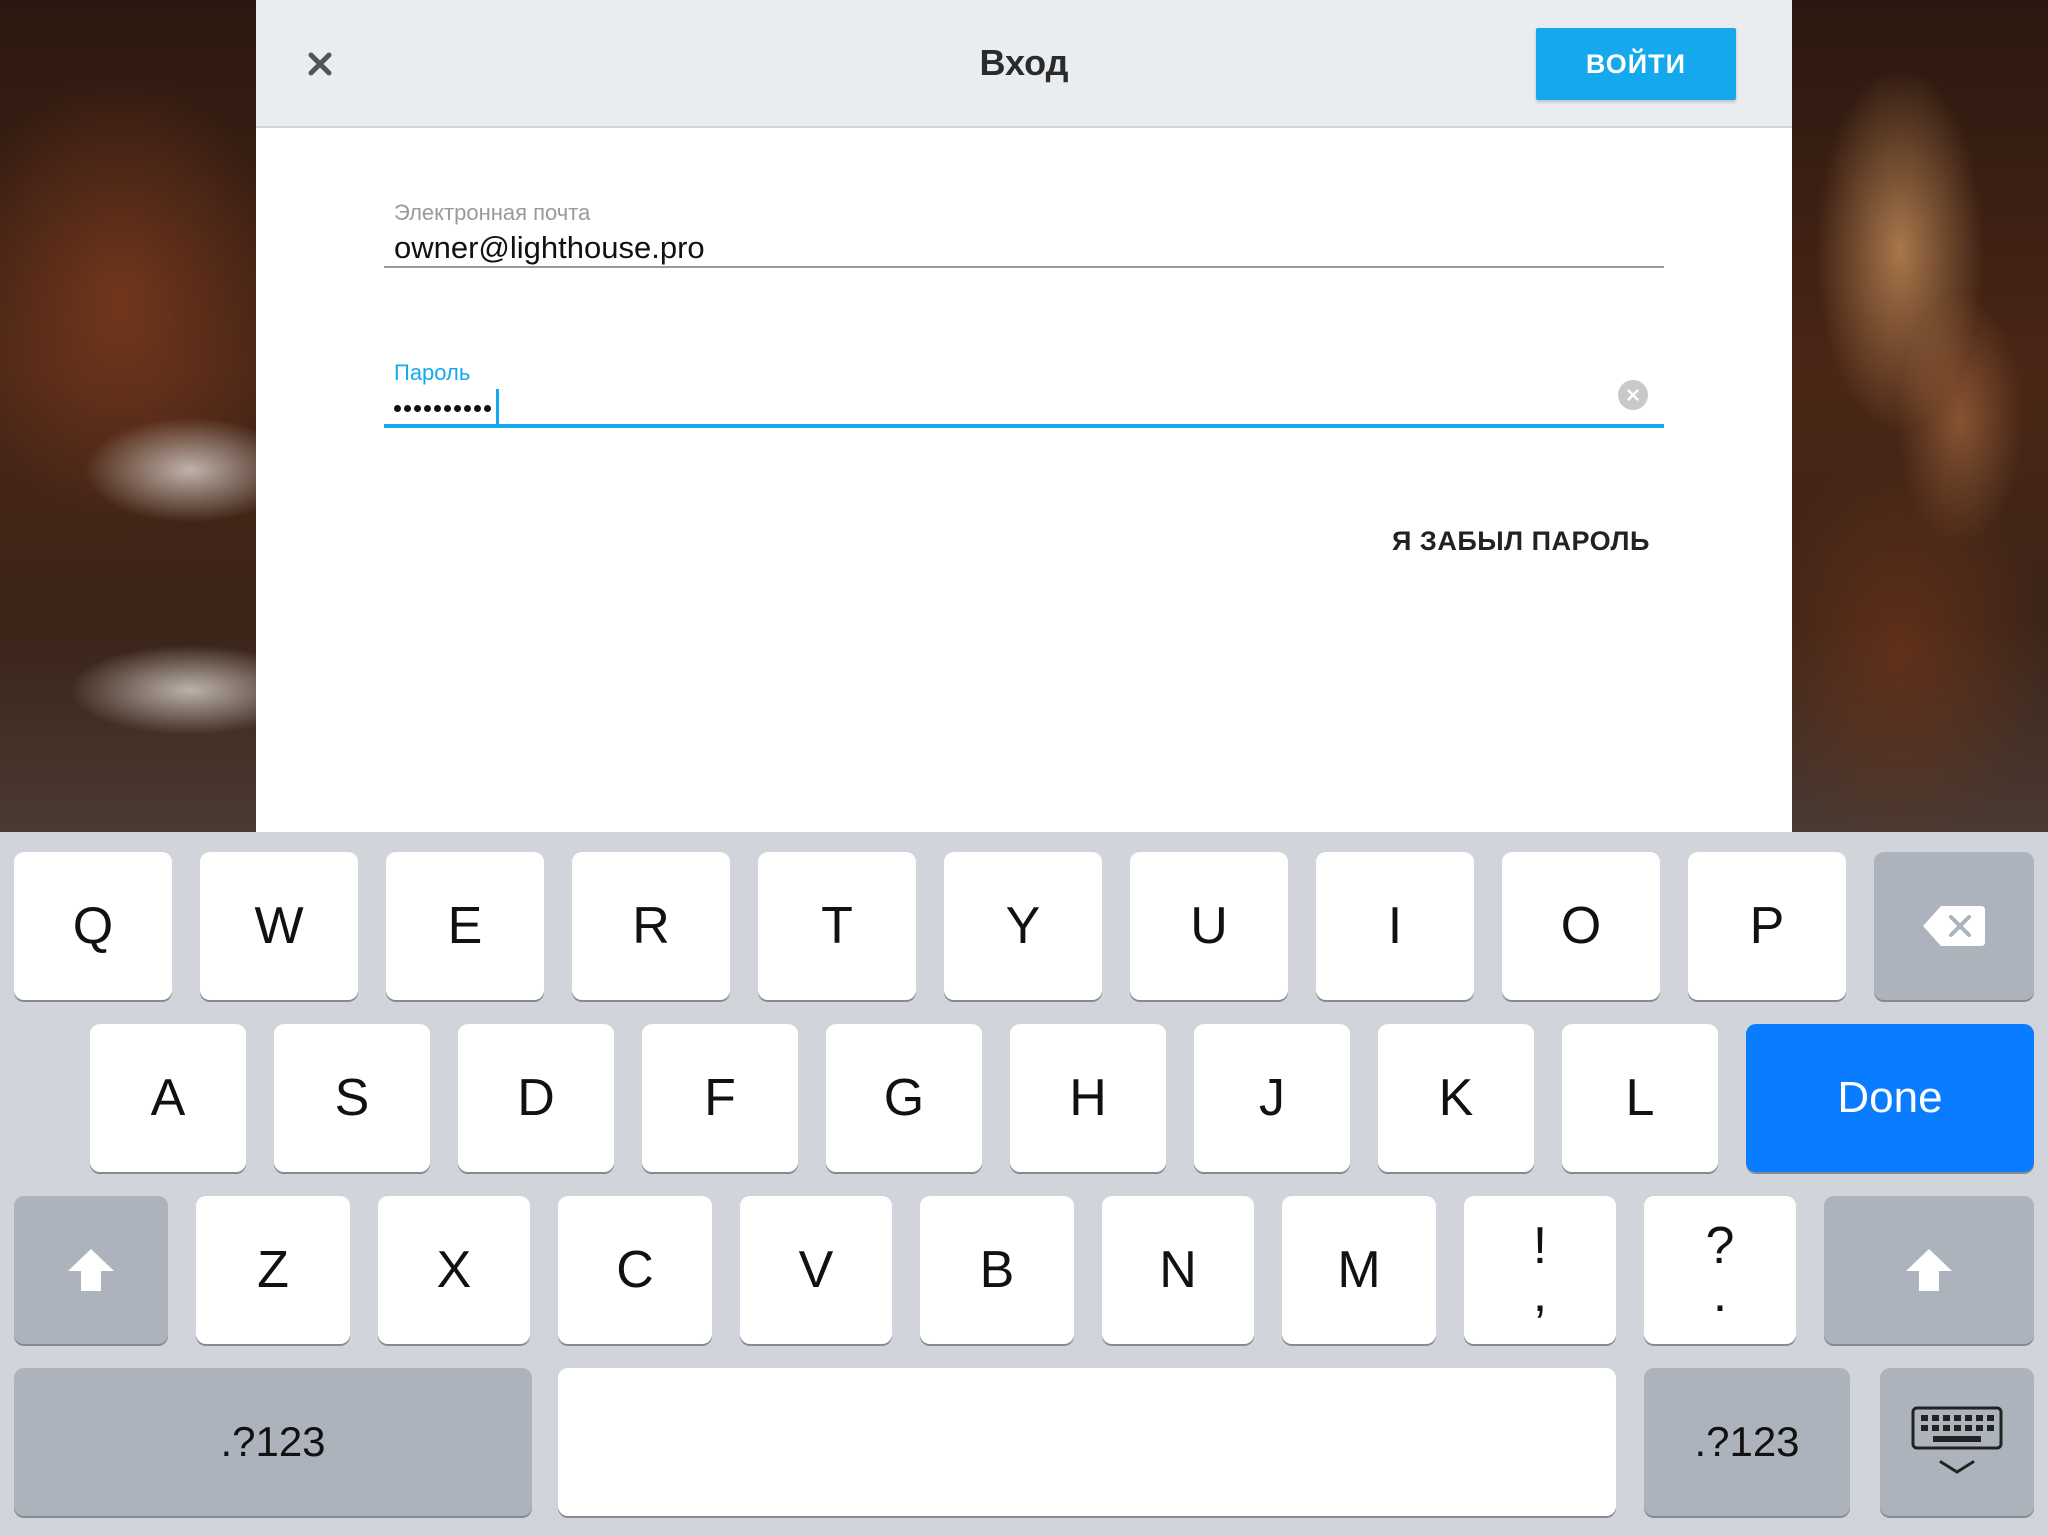 The height and width of the screenshot is (1536, 2048). I want to click on password-masked-value, so click(446, 408).